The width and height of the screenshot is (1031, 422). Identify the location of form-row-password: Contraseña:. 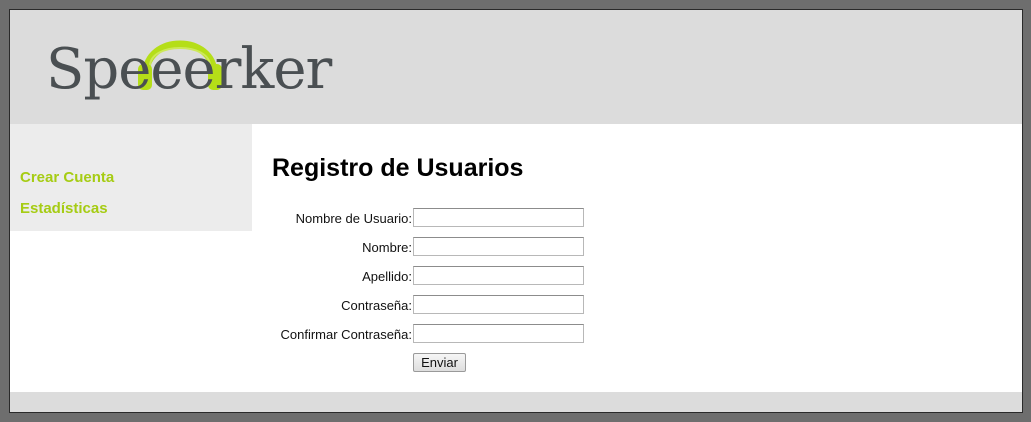
(452, 306).